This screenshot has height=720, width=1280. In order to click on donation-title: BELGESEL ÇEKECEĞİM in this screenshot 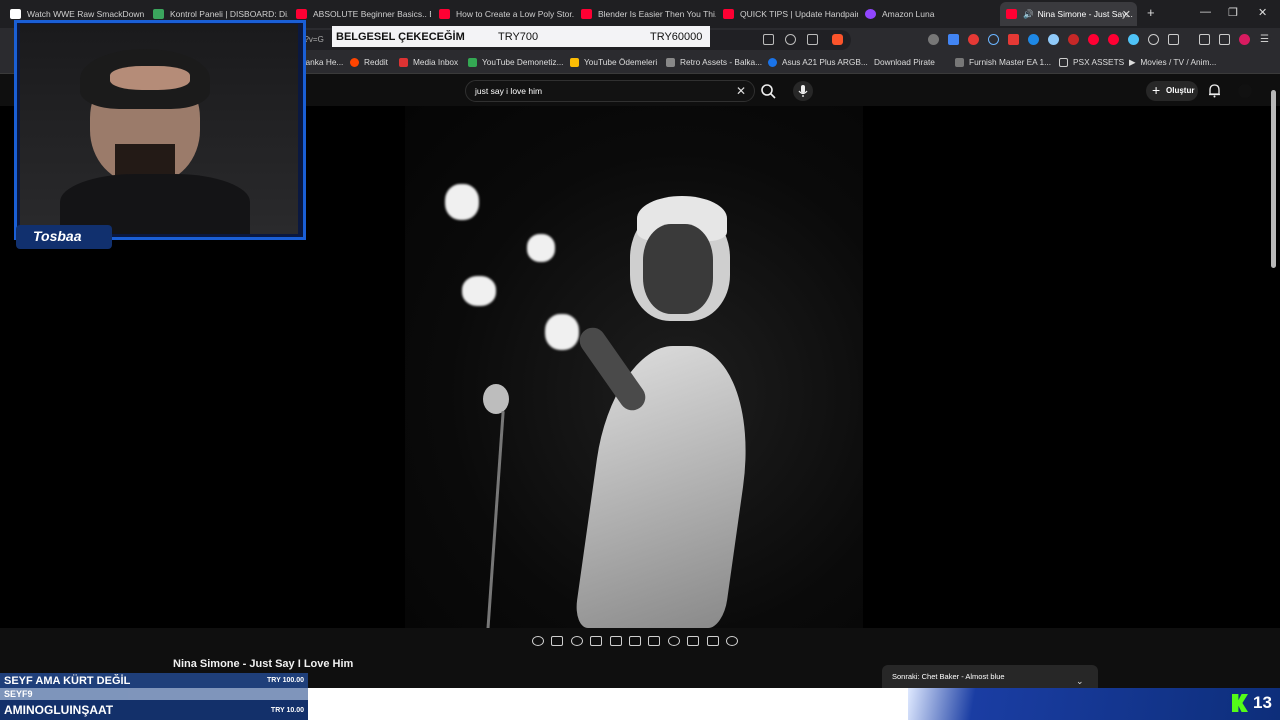, I will do `click(400, 36)`.